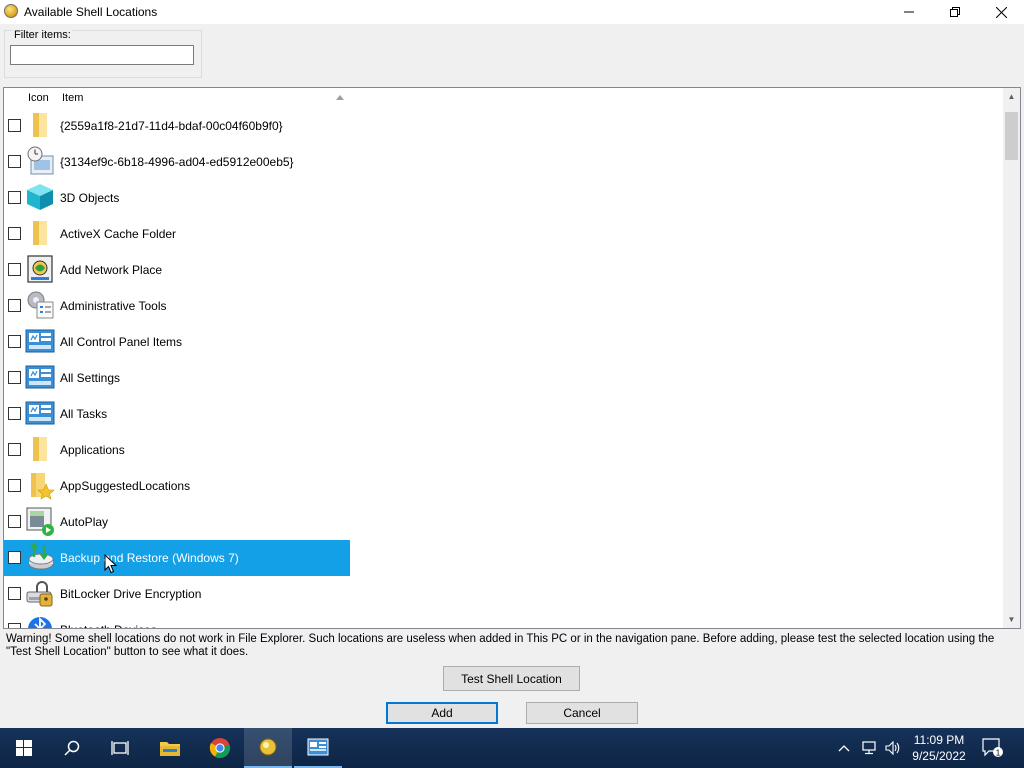 This screenshot has height=768, width=1024. What do you see at coordinates (111, 564) in the screenshot?
I see `mouse-cursor-icon` at bounding box center [111, 564].